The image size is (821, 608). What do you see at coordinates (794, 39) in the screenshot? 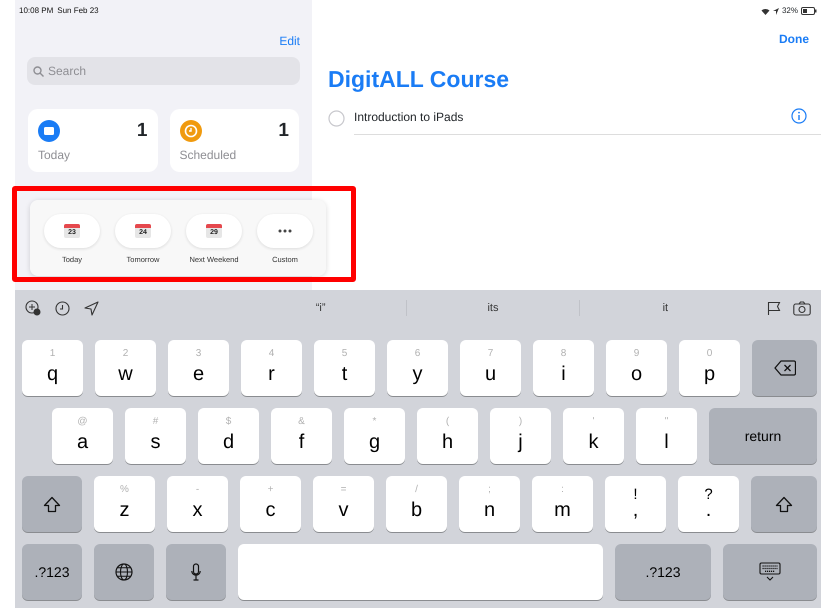
I see `done-button: Done` at bounding box center [794, 39].